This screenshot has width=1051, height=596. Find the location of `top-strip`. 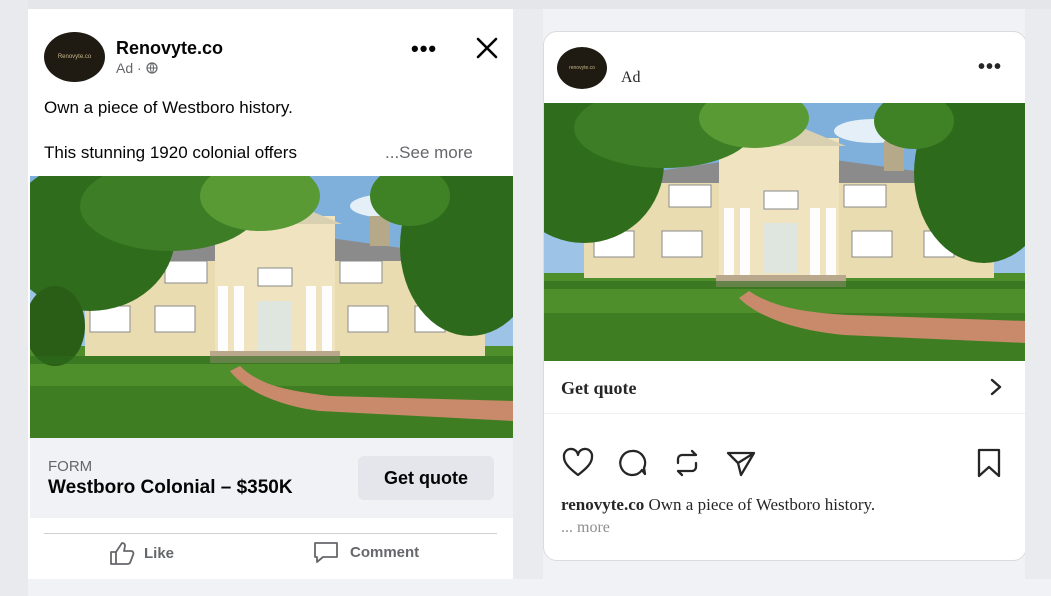

top-strip is located at coordinates (525, 4).